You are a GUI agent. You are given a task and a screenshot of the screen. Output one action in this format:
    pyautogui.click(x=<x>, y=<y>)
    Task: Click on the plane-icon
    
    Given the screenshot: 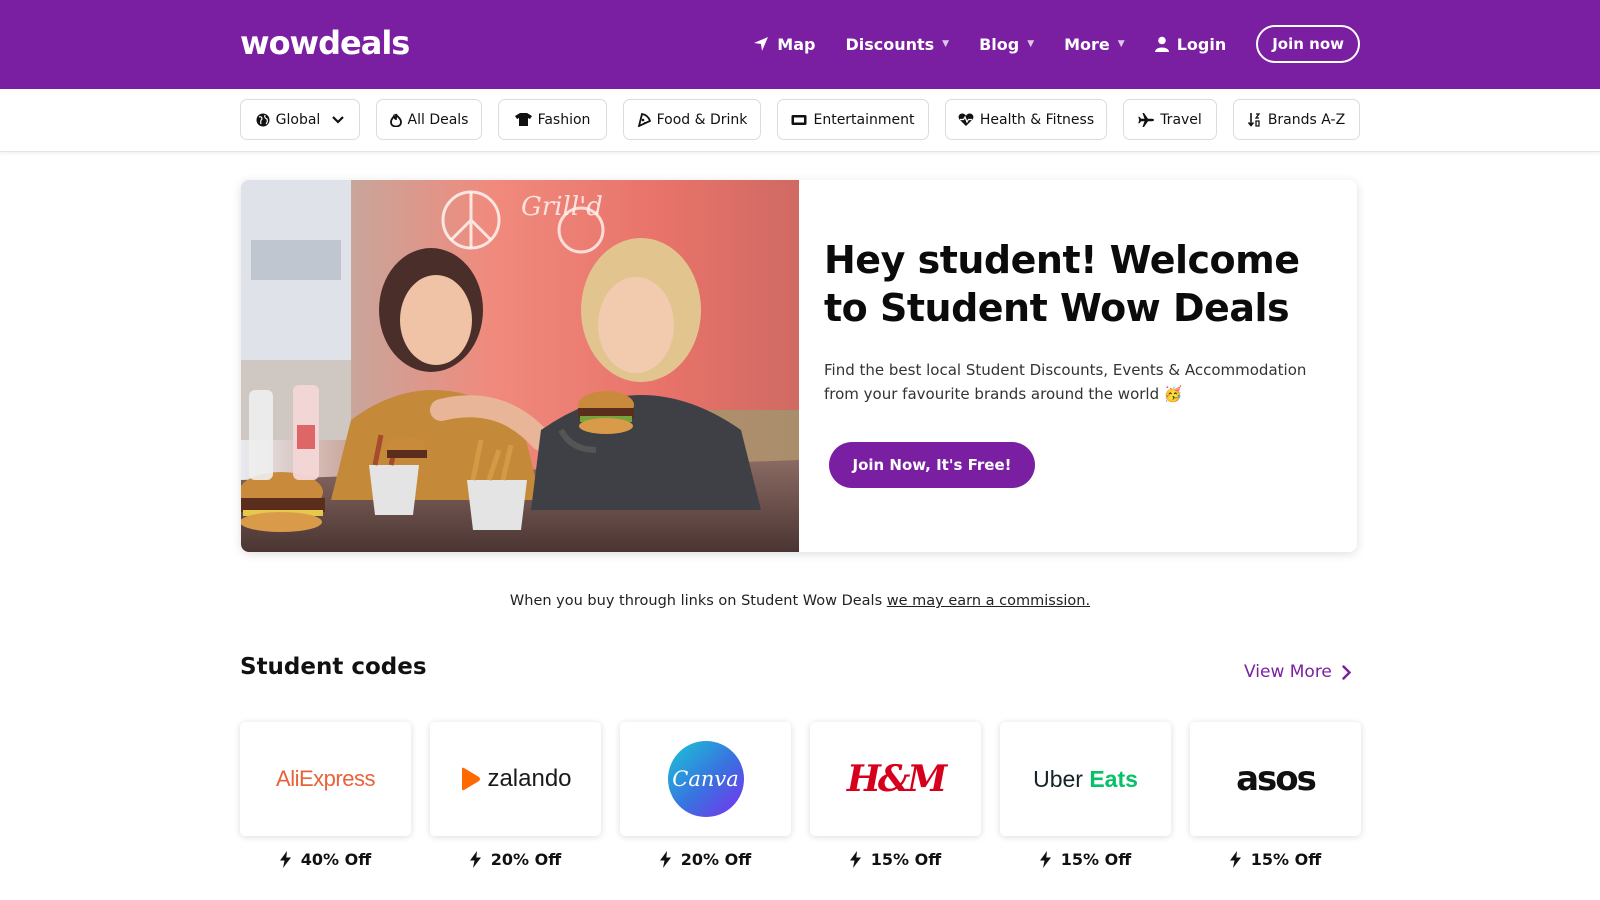 What is the action you would take?
    pyautogui.click(x=1146, y=119)
    